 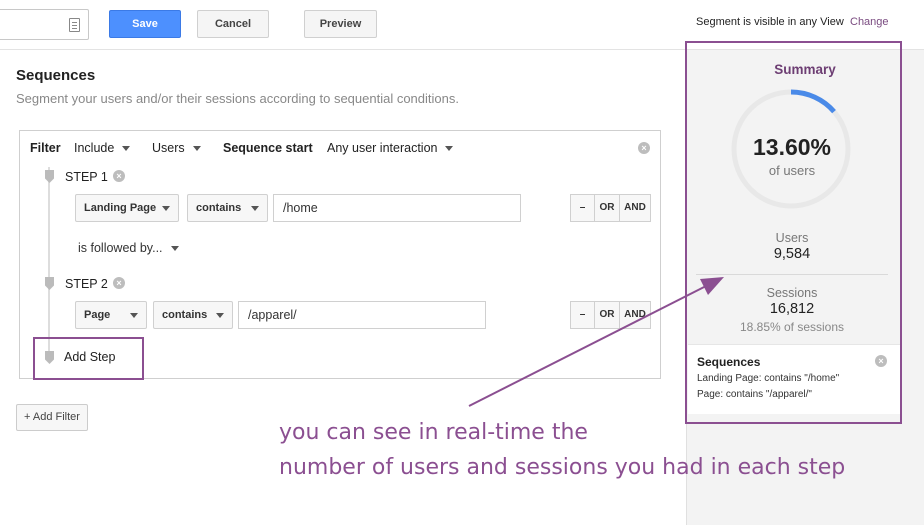 What do you see at coordinates (644, 148) in the screenshot?
I see `remove-filter-icon: ×` at bounding box center [644, 148].